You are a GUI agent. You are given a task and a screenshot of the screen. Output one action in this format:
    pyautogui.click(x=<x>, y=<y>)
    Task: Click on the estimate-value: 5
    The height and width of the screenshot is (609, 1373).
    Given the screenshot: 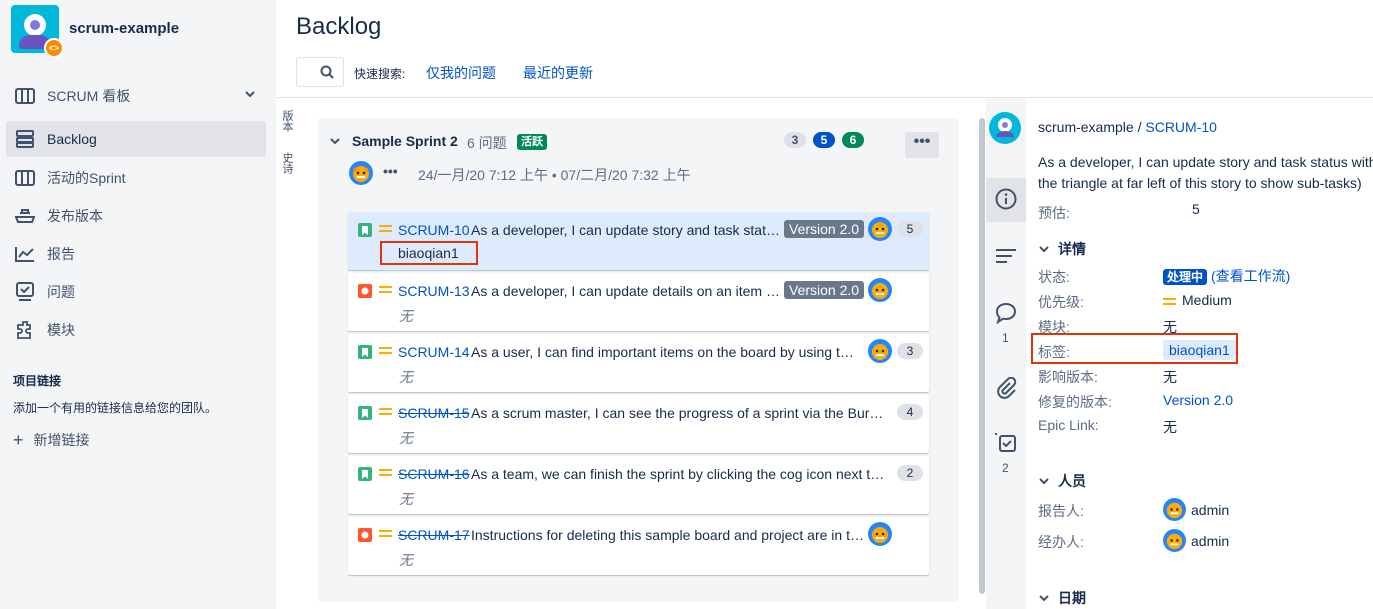 What is the action you would take?
    pyautogui.click(x=1196, y=209)
    